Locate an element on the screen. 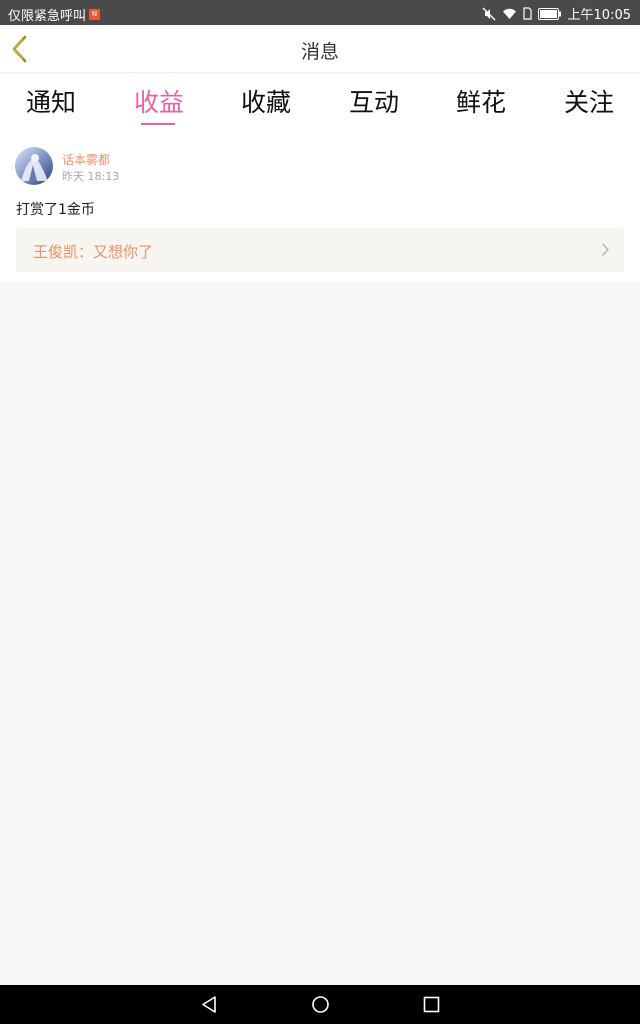  tab-following: 关注 is located at coordinates (587, 101).